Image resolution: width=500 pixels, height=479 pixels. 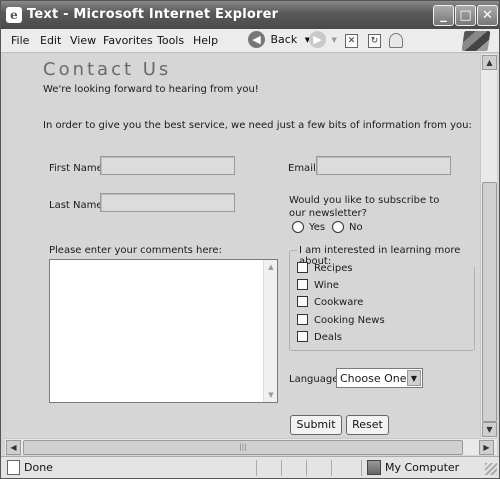 What do you see at coordinates (302, 284) in the screenshot?
I see `interest-wine-checkbox` at bounding box center [302, 284].